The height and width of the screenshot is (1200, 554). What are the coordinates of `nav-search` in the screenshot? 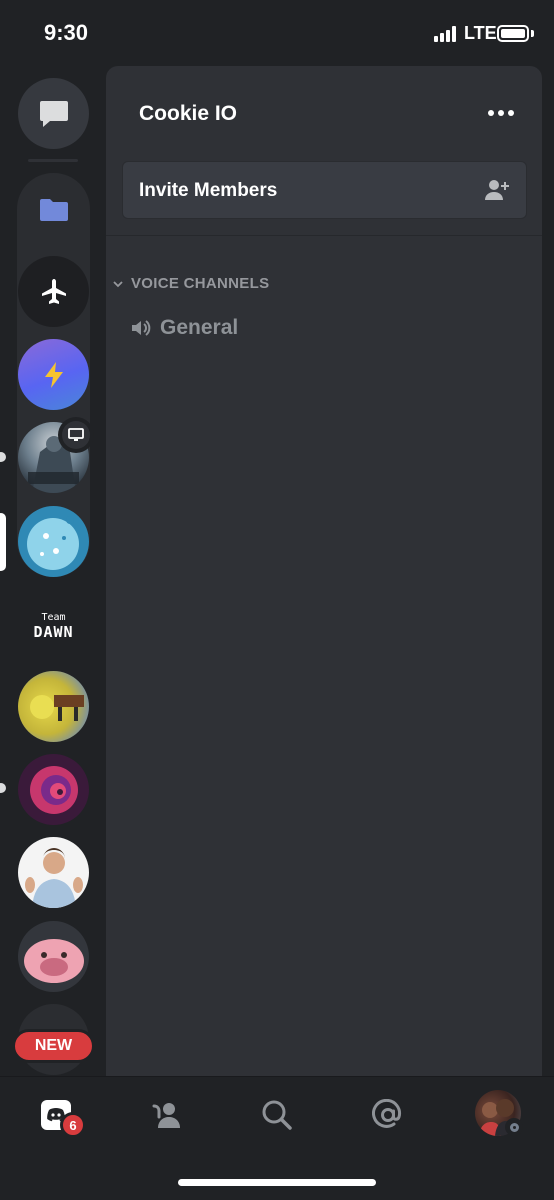 It's located at (277, 1115).